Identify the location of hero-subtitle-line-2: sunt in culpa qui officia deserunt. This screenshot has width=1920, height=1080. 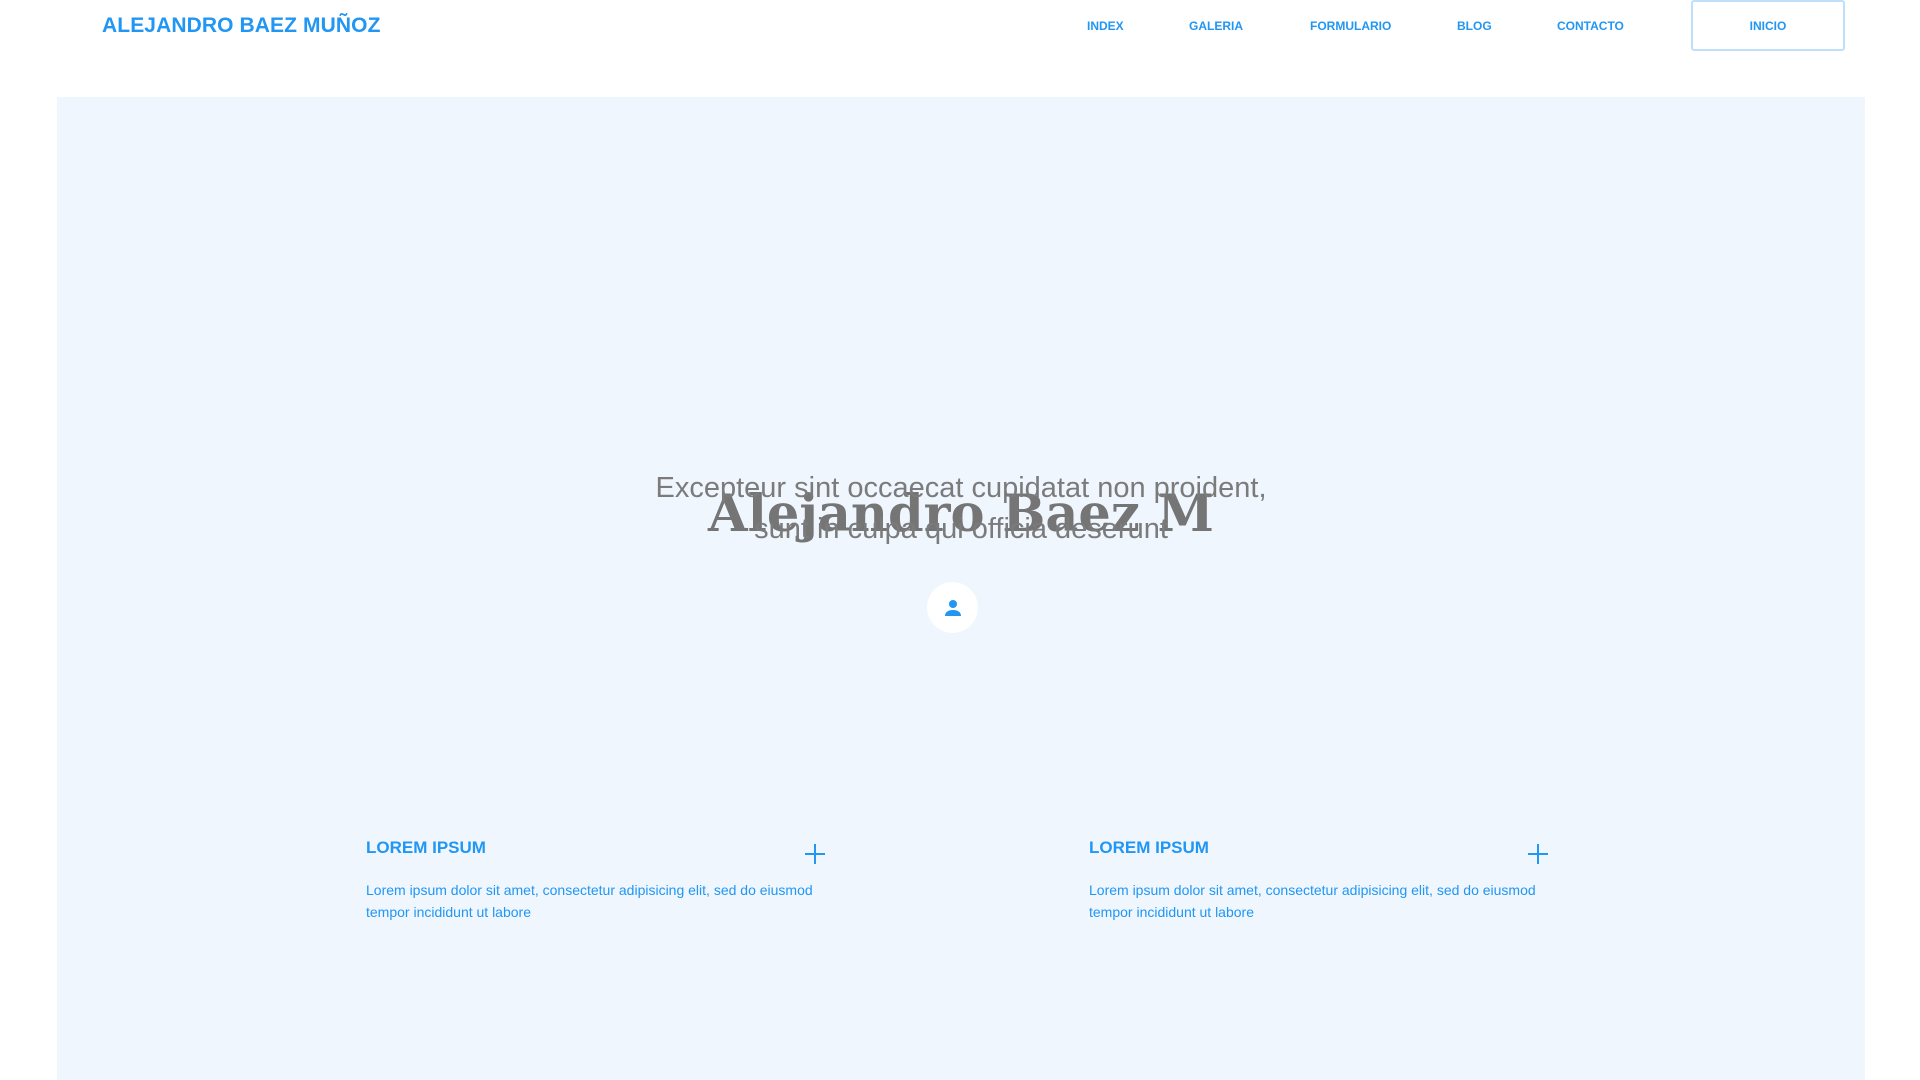
(961, 529).